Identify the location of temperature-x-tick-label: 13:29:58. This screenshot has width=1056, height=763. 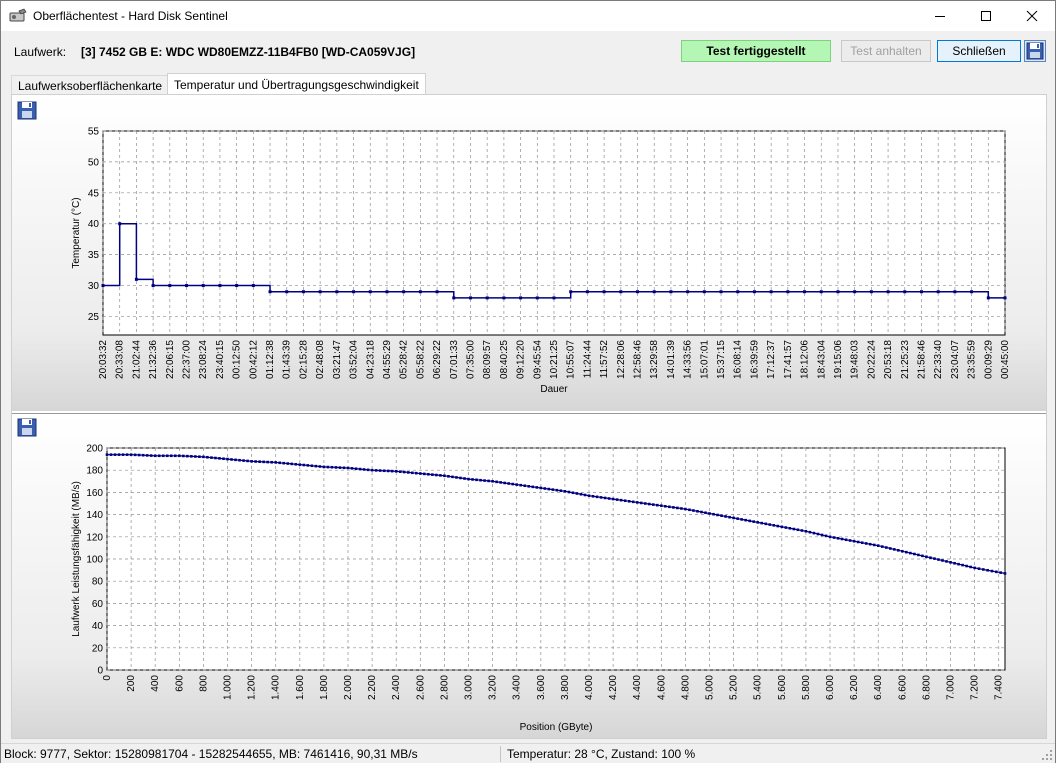
(654, 359).